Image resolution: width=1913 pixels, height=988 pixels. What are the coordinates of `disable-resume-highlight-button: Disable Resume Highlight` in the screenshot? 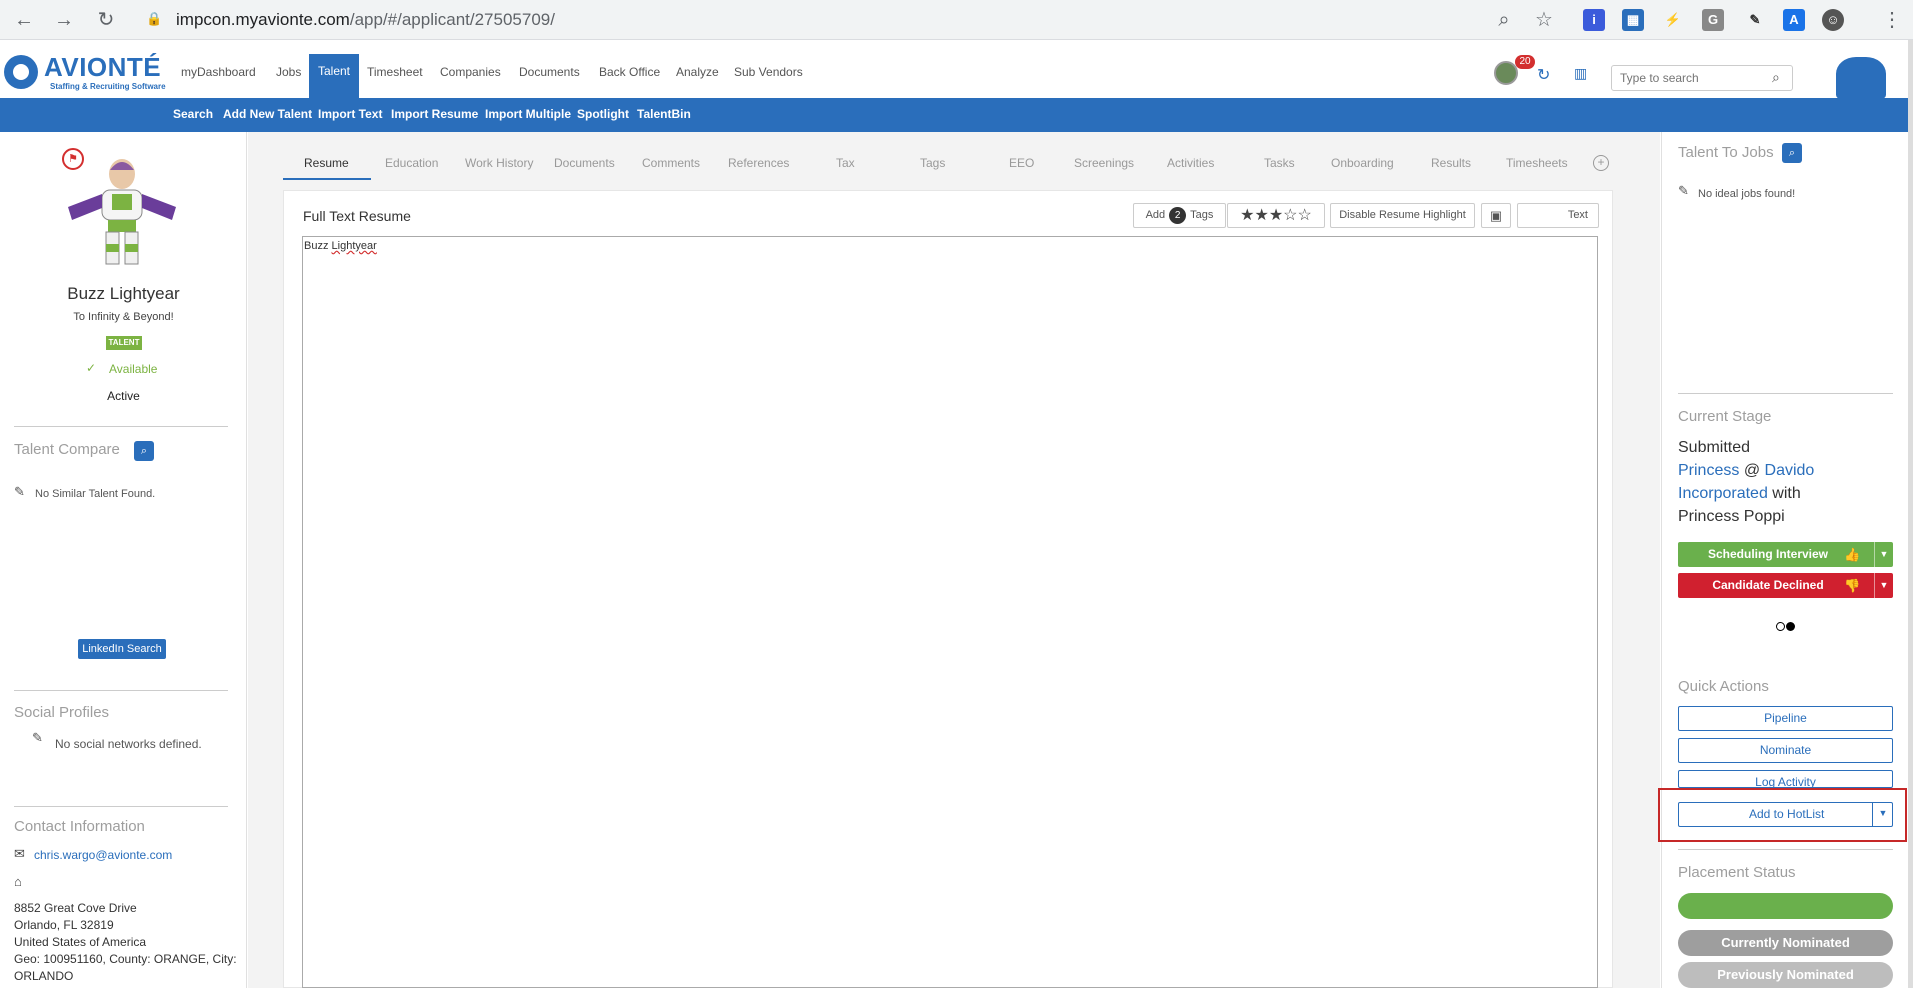 It's located at (1402, 215).